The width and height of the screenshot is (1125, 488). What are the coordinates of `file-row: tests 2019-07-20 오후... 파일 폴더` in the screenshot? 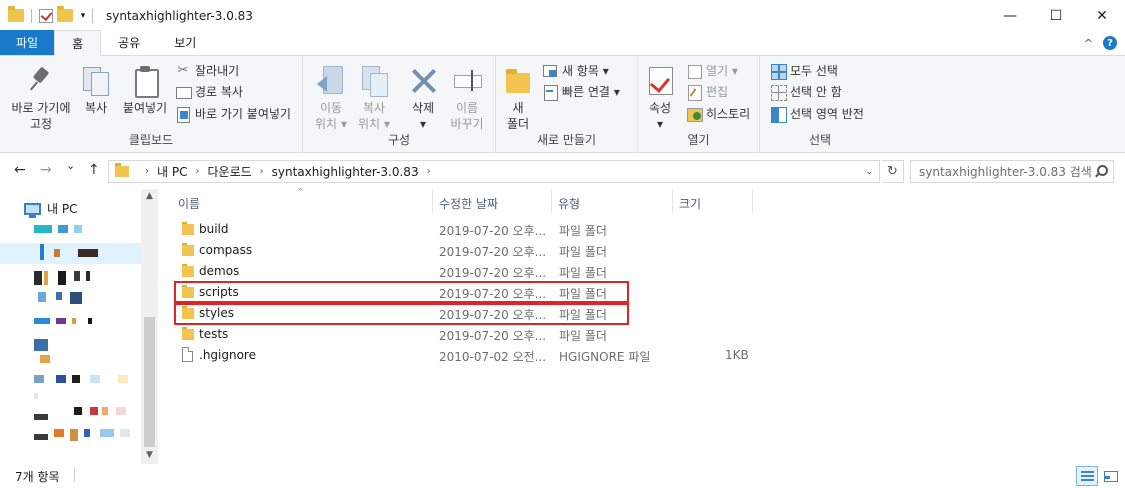 It's located at (642, 334).